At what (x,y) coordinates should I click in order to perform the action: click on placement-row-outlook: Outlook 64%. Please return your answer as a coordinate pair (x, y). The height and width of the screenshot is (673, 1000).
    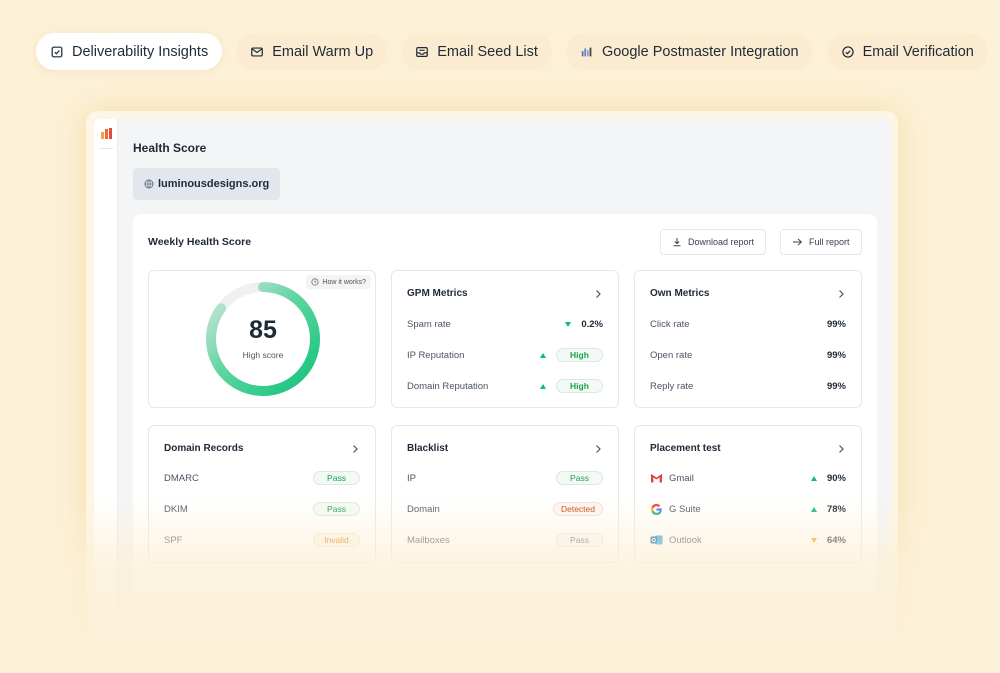
    Looking at the image, I should click on (748, 540).